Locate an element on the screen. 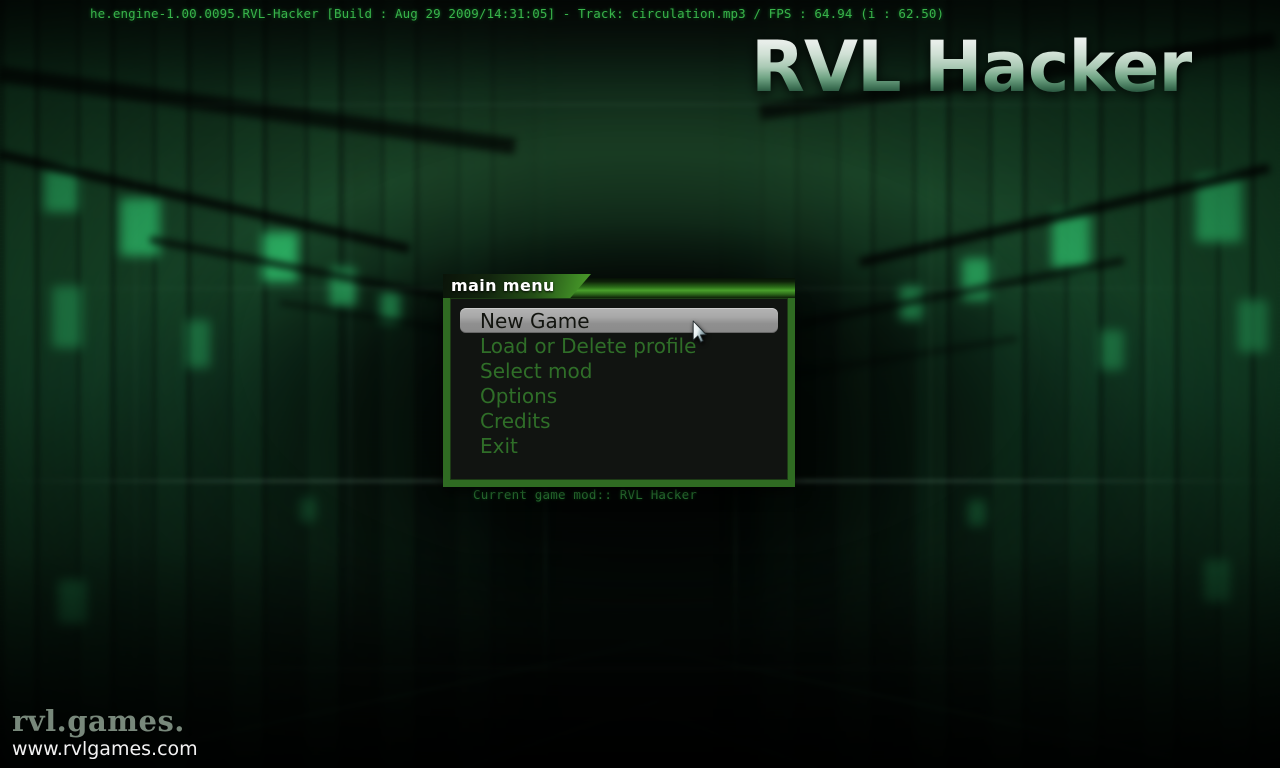 The height and width of the screenshot is (768, 1280). menu-item-credits: Credits is located at coordinates (619, 420).